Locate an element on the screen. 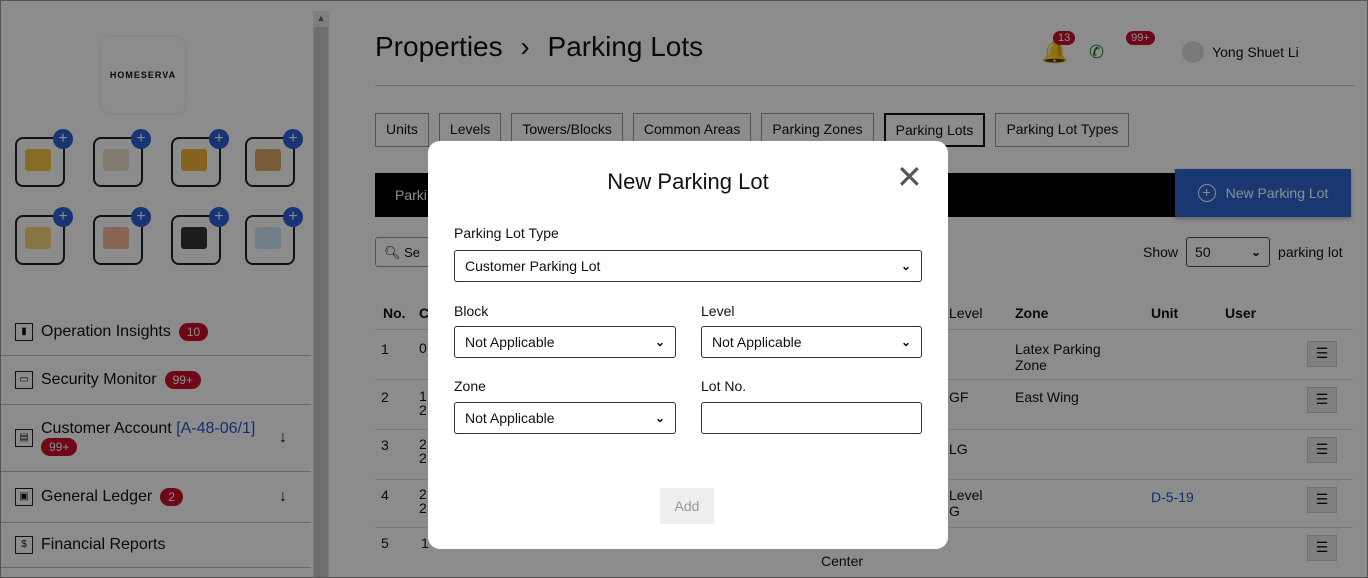 The height and width of the screenshot is (578, 1368). level-label: Level is located at coordinates (718, 311).